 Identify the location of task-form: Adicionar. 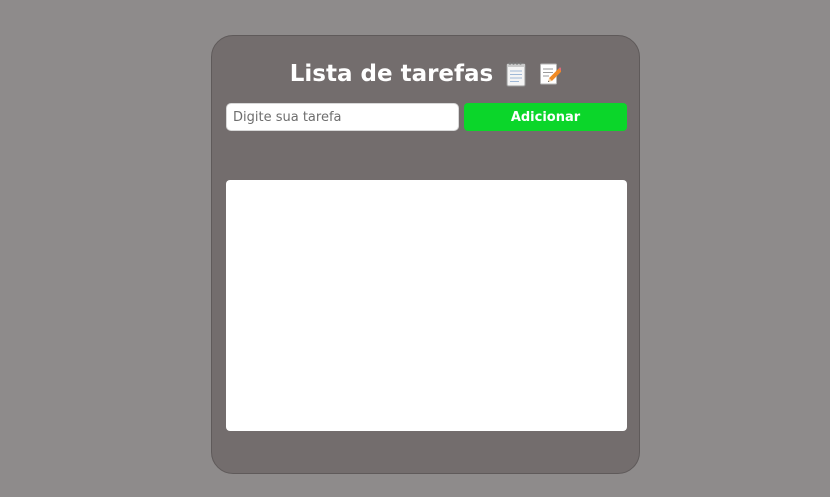
(426, 117).